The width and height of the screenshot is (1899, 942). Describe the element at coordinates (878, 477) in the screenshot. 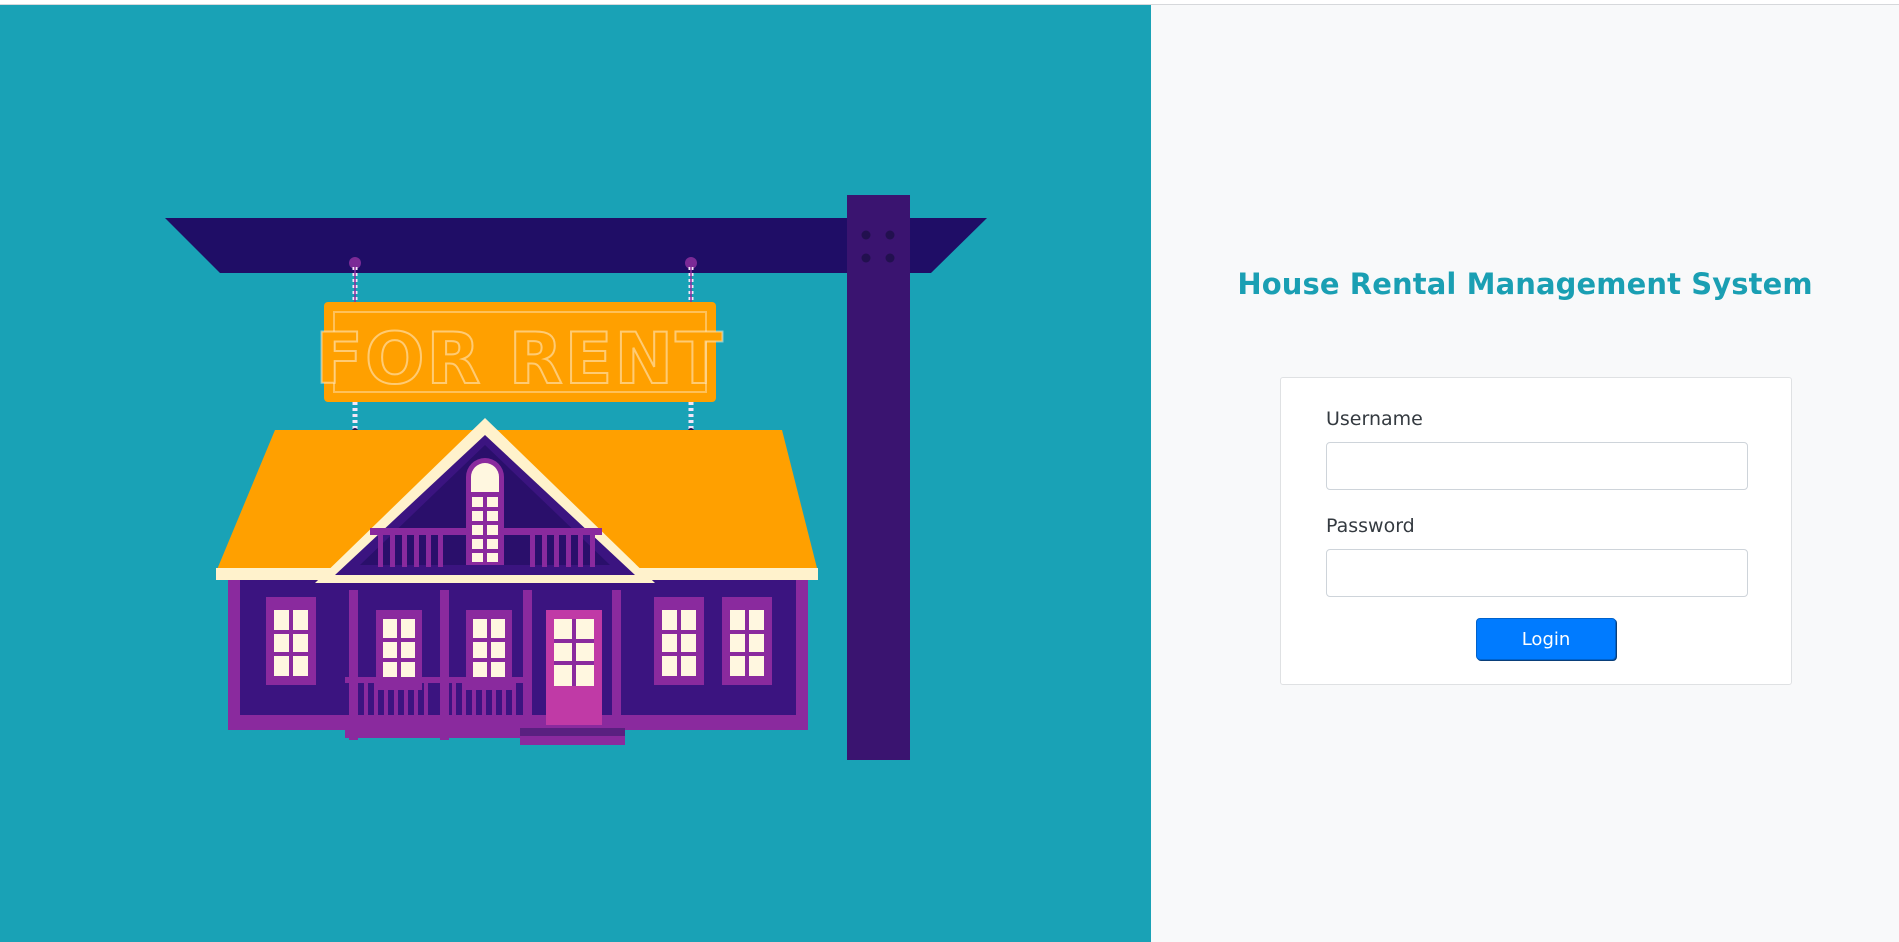

I see `sign-post` at that location.